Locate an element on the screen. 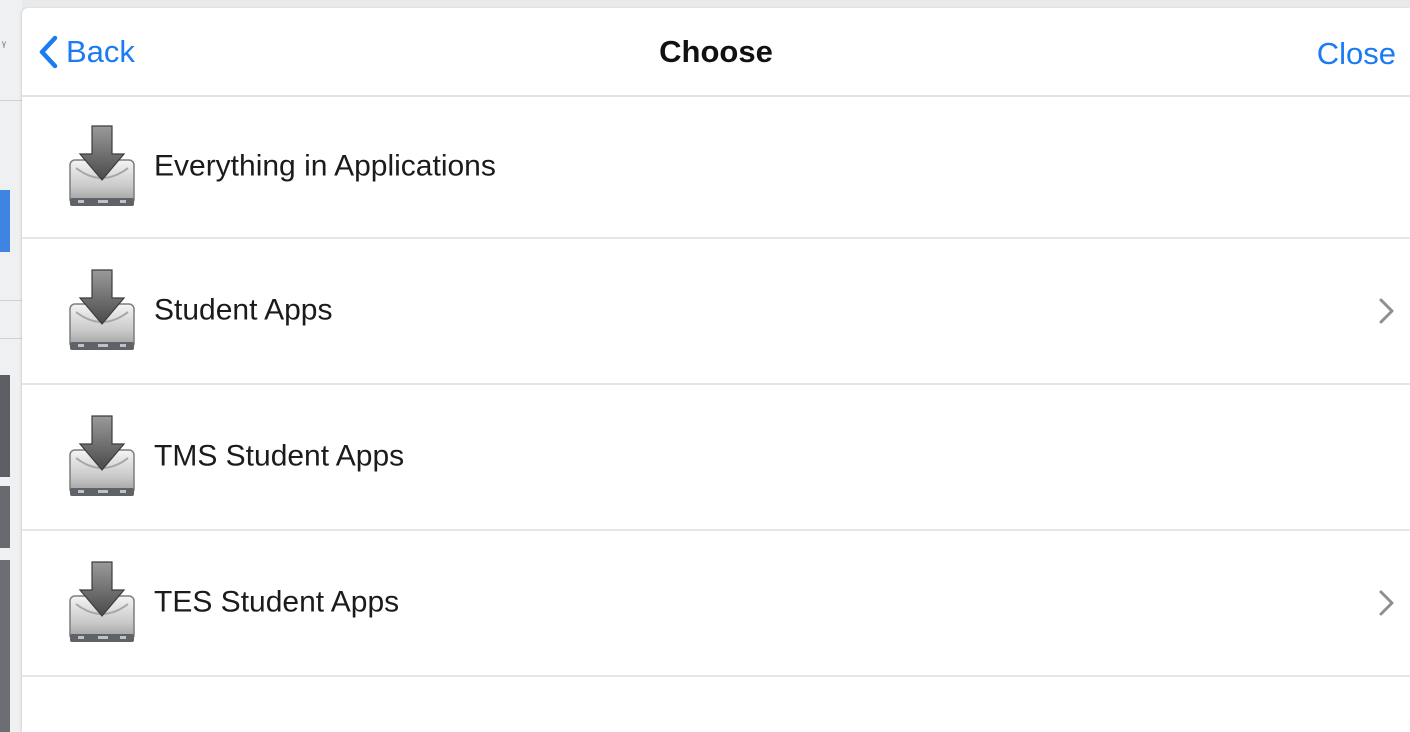  list-item-label: Everything in Applications is located at coordinates (325, 166).